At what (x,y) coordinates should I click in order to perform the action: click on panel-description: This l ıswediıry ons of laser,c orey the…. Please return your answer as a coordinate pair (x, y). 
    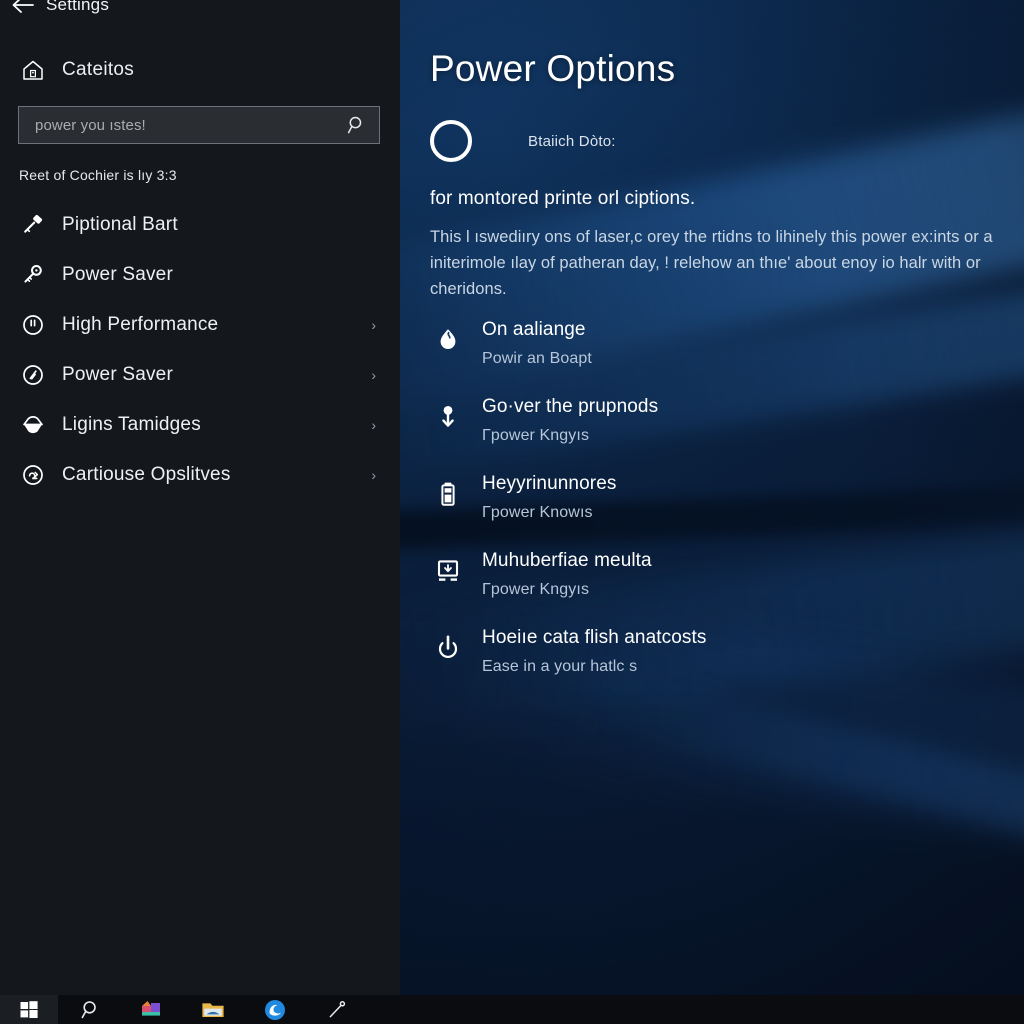
    Looking at the image, I should click on (711, 263).